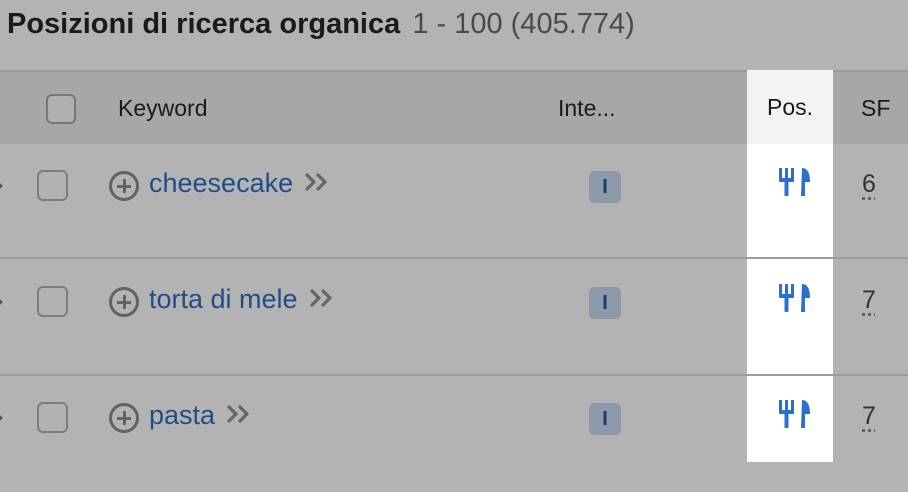 The image size is (908, 492). I want to click on row-divider, so click(454, 258).